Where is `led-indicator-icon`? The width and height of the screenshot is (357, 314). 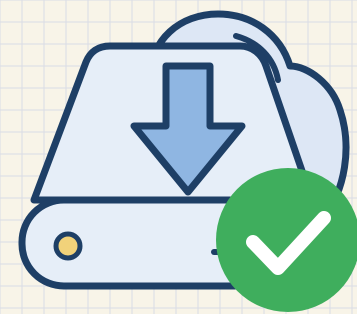 led-indicator-icon is located at coordinates (68, 246).